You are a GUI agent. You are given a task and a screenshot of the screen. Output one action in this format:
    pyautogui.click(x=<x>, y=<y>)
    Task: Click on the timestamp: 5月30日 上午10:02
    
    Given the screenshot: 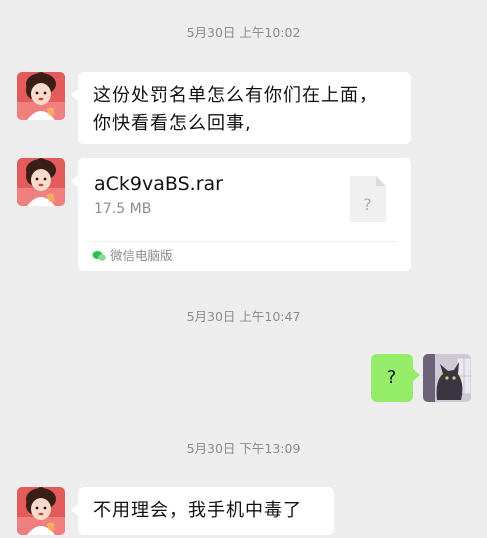 What is the action you would take?
    pyautogui.click(x=243, y=32)
    